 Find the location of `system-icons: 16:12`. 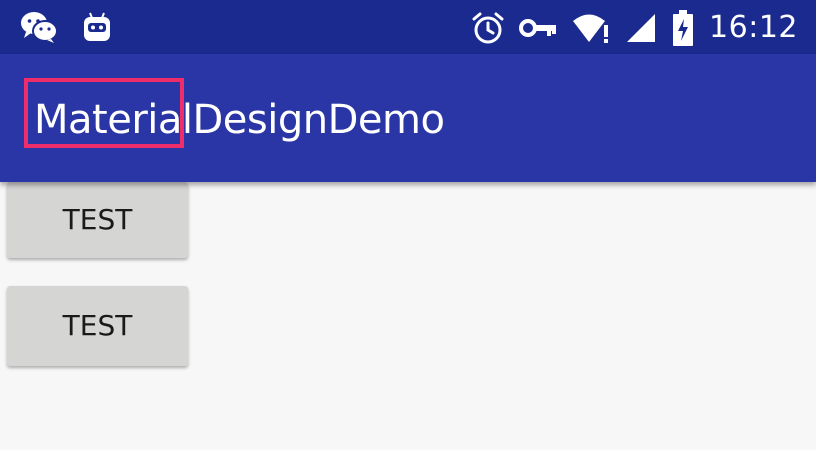

system-icons: 16:12 is located at coordinates (634, 28).